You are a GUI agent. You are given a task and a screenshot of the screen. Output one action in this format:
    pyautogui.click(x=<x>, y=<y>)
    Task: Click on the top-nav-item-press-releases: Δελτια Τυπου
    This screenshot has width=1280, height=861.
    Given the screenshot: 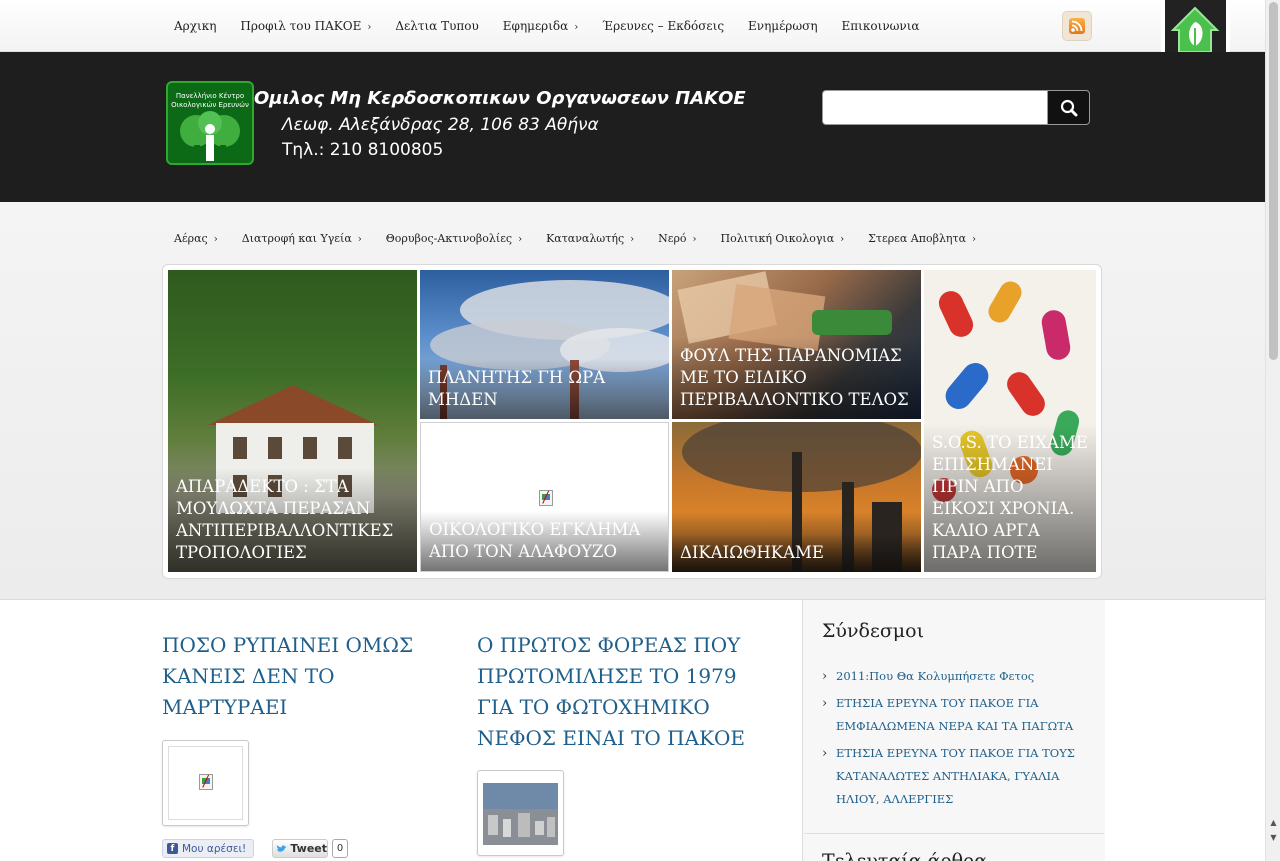 What is the action you would take?
    pyautogui.click(x=436, y=26)
    